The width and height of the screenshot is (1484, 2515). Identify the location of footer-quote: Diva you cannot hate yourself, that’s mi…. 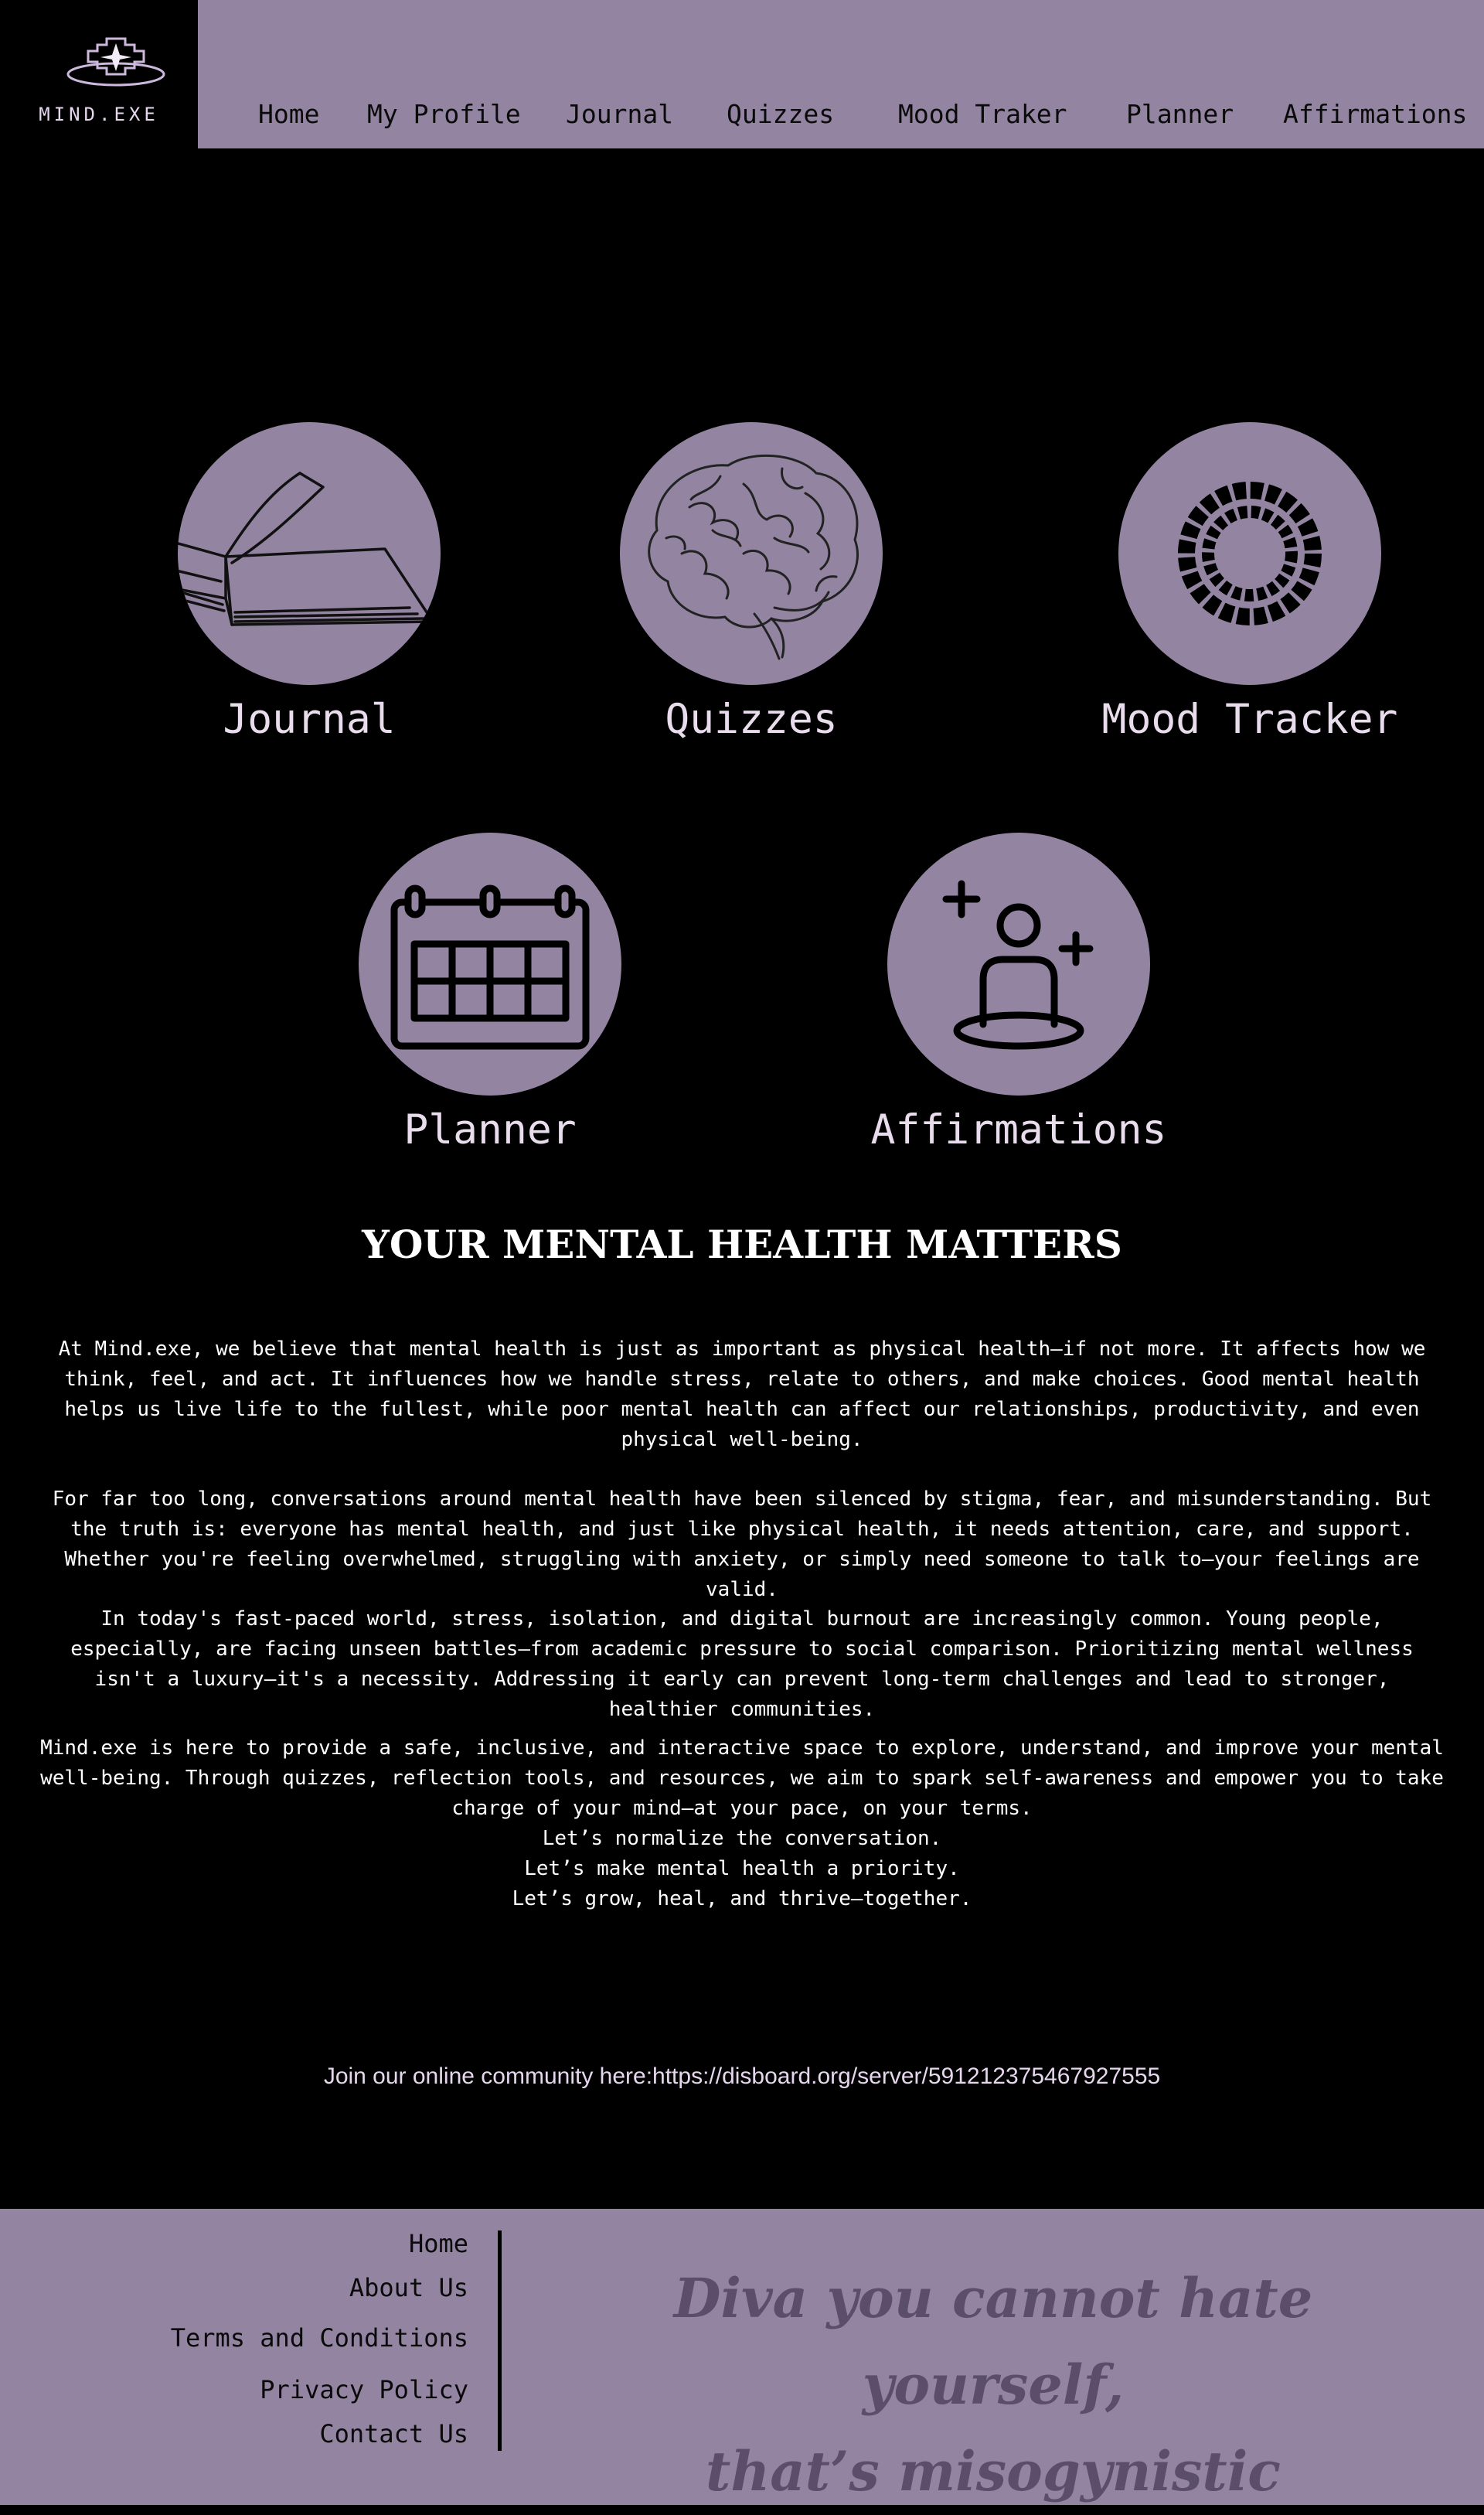
(993, 2385).